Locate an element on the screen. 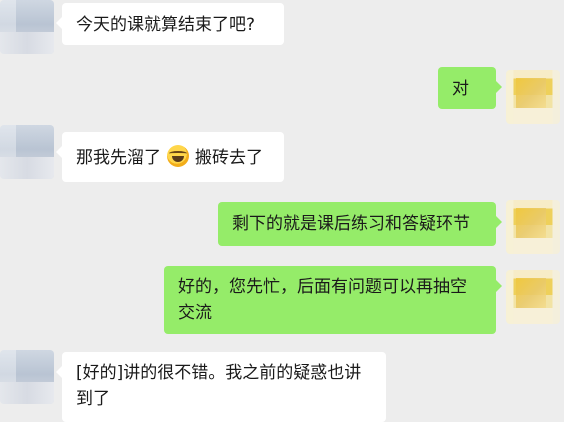 The width and height of the screenshot is (564, 422). message-text: 今天的课就算结束了吧? is located at coordinates (166, 25).